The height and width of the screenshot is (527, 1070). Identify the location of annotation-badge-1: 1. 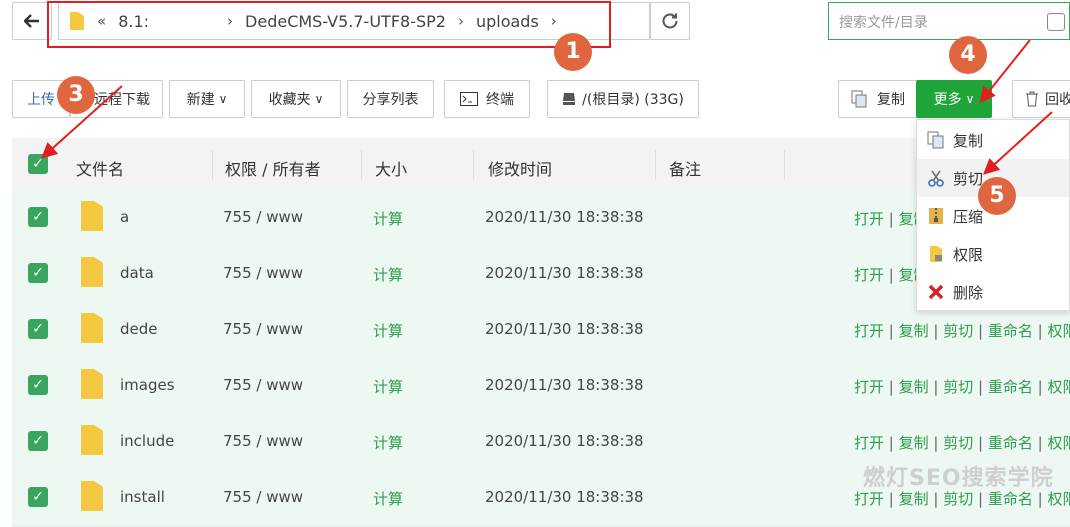
(573, 52).